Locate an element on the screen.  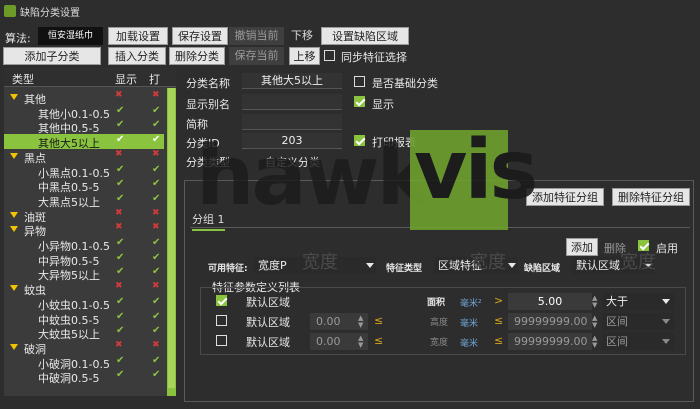
tree-row: 黑点 ✖ ✖ is located at coordinates (84, 157).